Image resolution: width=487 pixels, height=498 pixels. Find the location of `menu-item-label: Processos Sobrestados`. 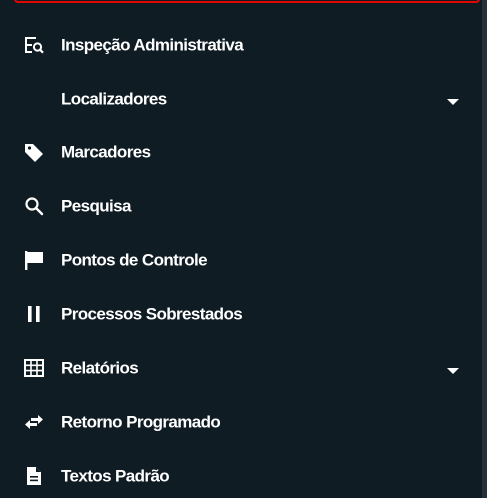

menu-item-label: Processos Sobrestados is located at coordinates (152, 314).